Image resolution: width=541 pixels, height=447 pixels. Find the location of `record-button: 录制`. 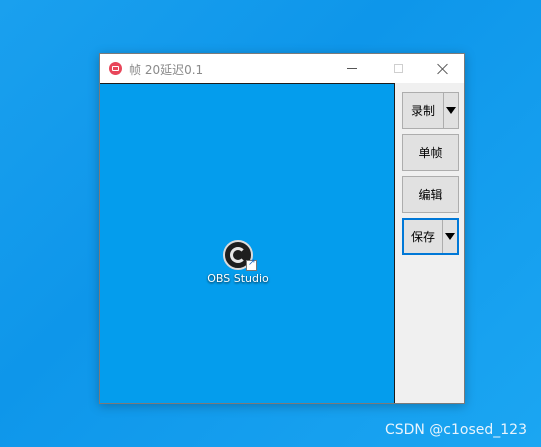

record-button: 录制 is located at coordinates (430, 110).